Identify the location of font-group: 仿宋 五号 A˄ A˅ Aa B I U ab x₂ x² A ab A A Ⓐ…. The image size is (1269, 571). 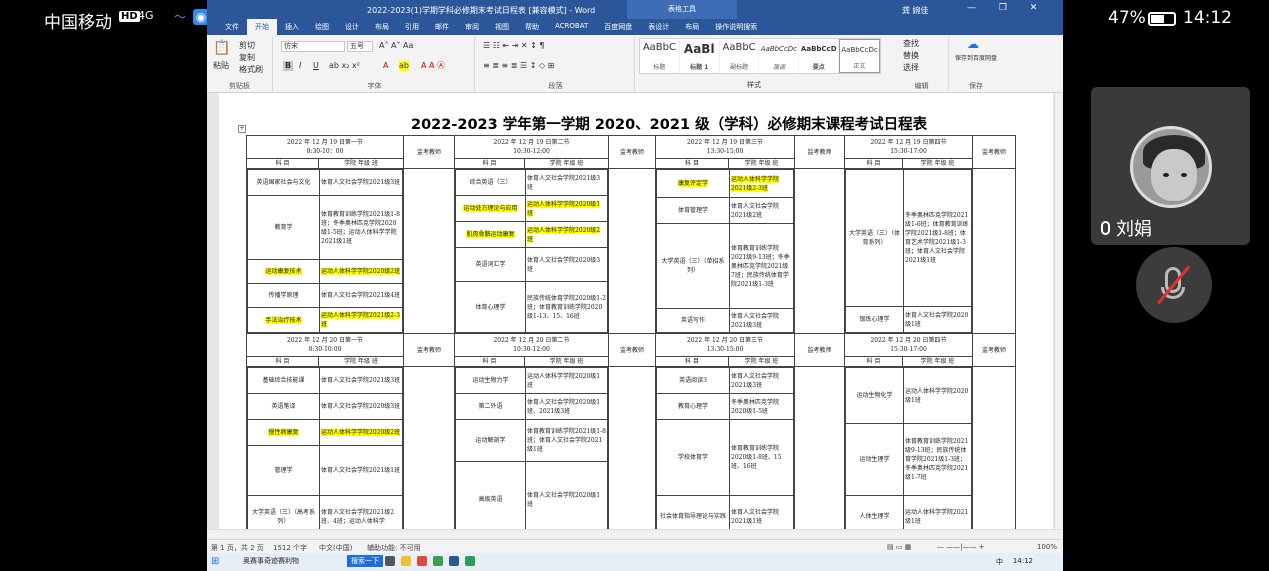
(375, 64).